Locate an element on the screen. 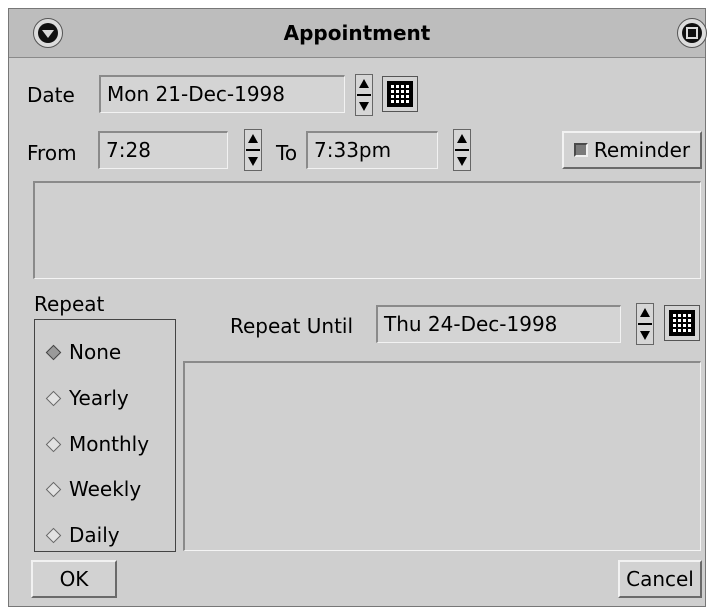 Image resolution: width=712 pixels, height=615 pixels. to-label: To is located at coordinates (287, 153).